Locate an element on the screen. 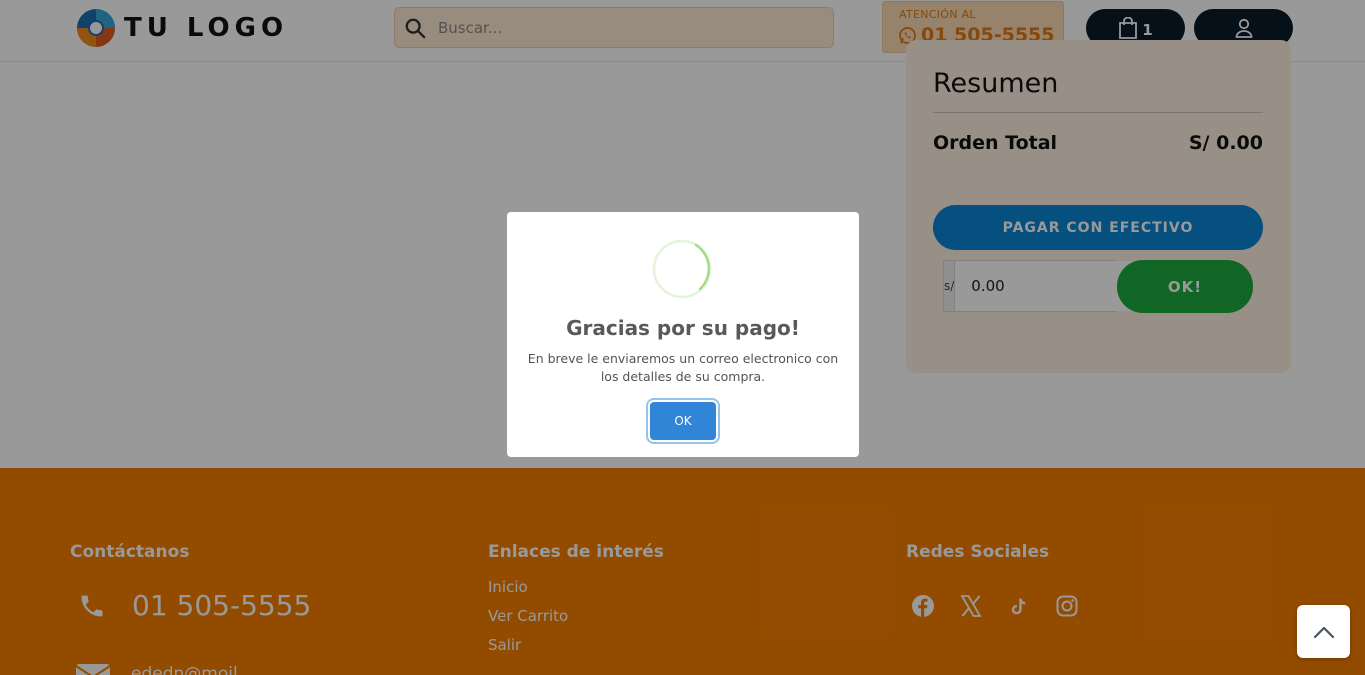 The image size is (1365, 675). success-spinner-icon is located at coordinates (682, 269).